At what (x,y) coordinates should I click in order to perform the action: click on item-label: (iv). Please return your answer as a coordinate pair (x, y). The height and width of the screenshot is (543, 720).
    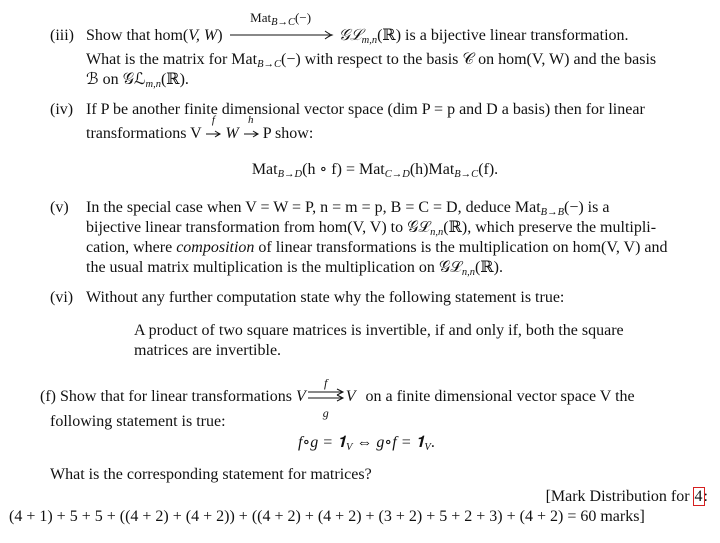
    Looking at the image, I should click on (62, 109).